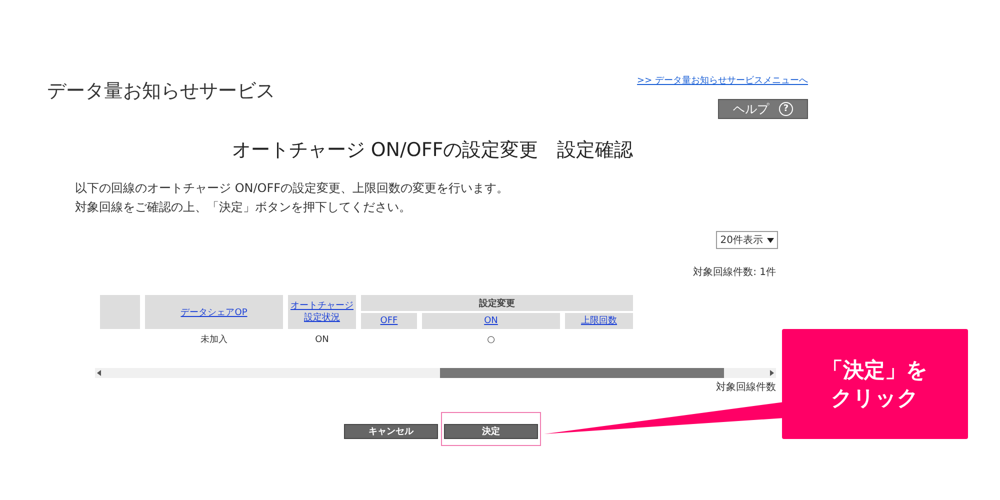  What do you see at coordinates (243, 207) in the screenshot?
I see `description-text: 対象回線をご確認の上、「決定」ボタンを押下してください。` at bounding box center [243, 207].